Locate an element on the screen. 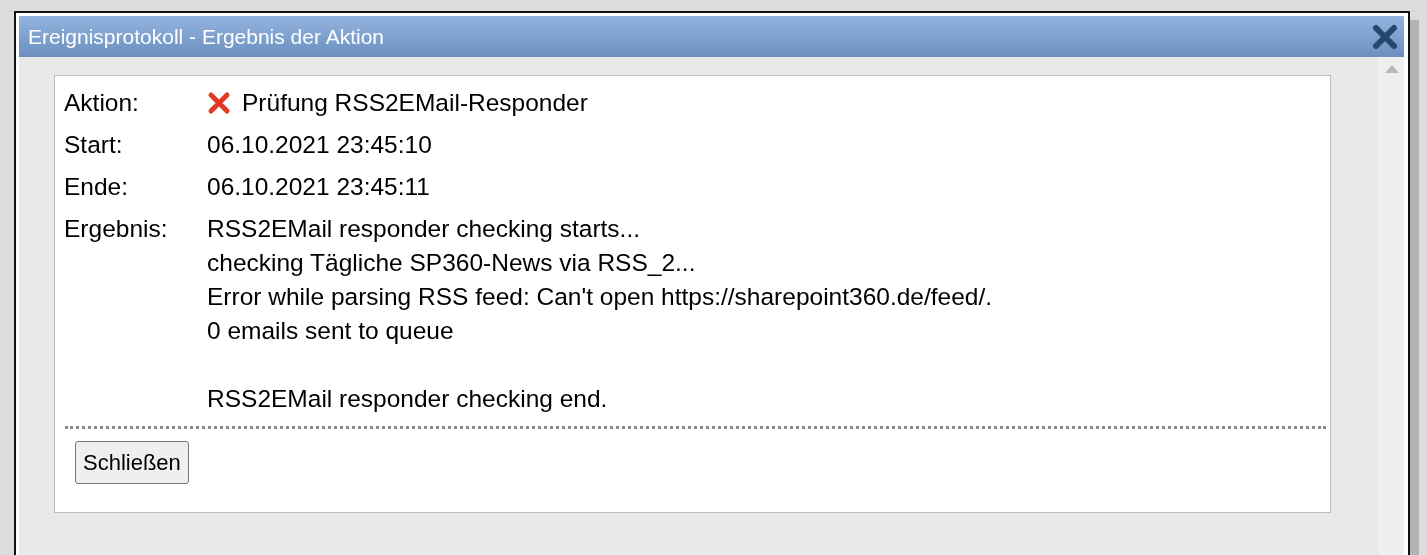 The height and width of the screenshot is (555, 1427). log-line: RSS2EMail responder checking end. is located at coordinates (408, 399).